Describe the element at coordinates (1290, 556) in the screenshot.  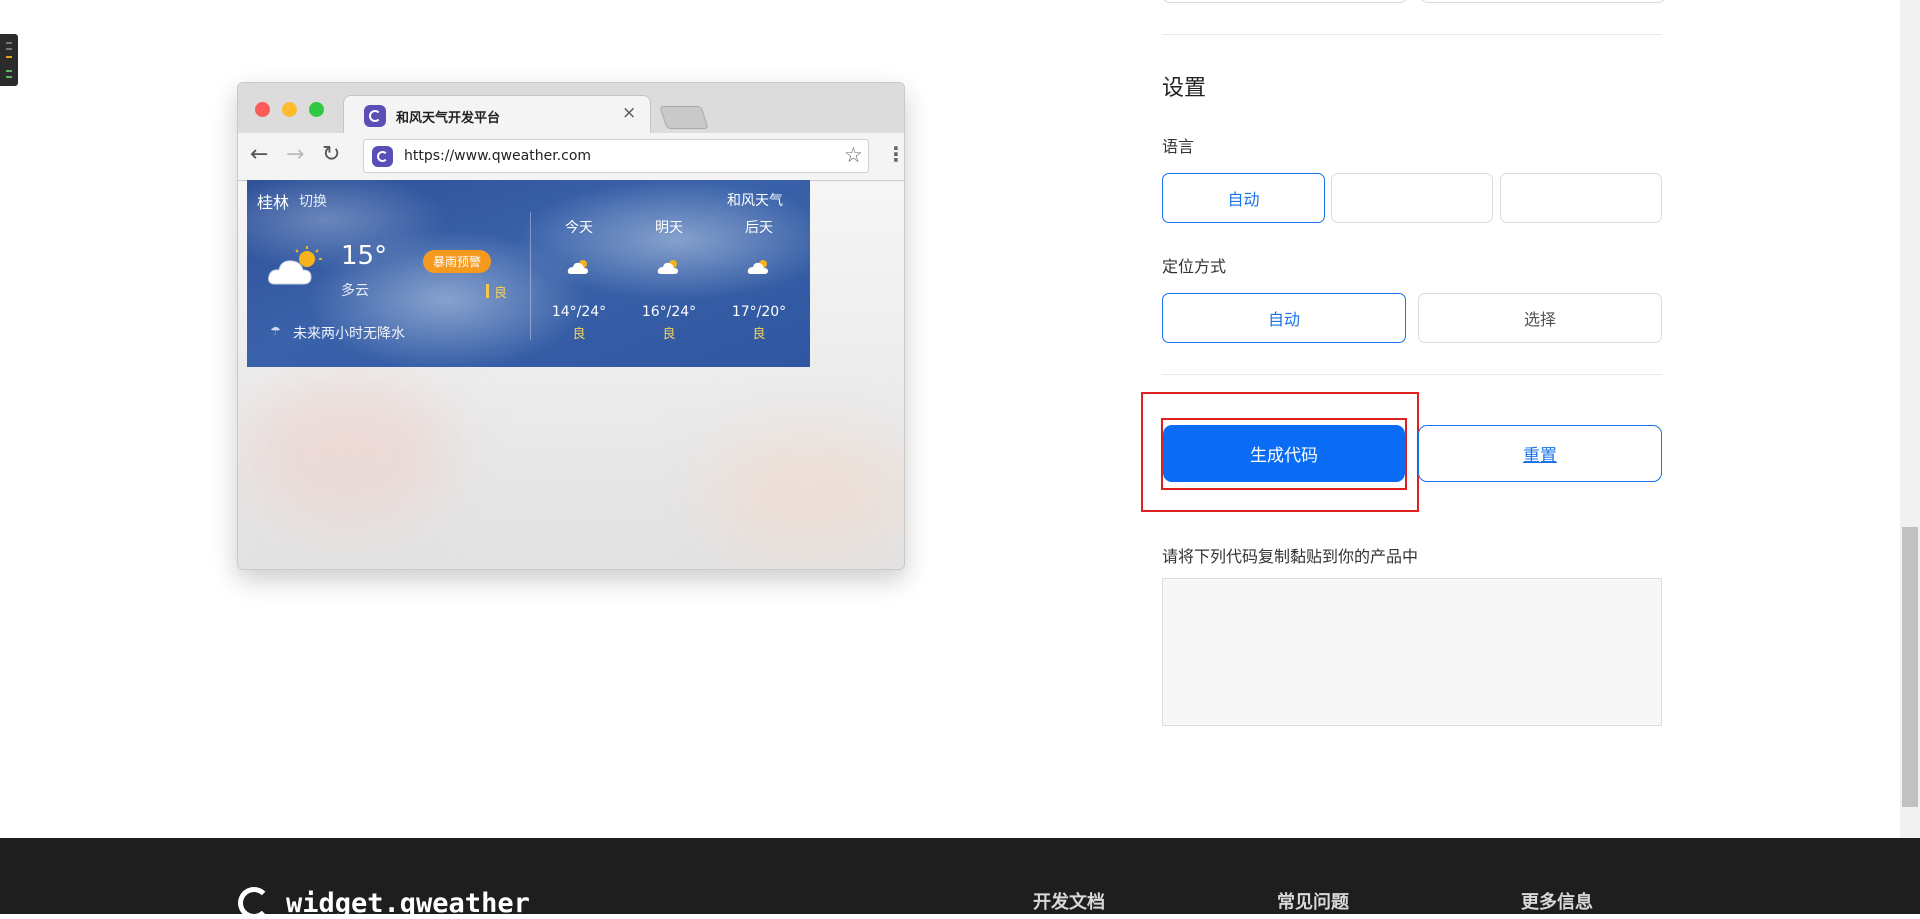
I see `code-prompt-label: 请将下列代码复制黏贴到你的产品中` at that location.